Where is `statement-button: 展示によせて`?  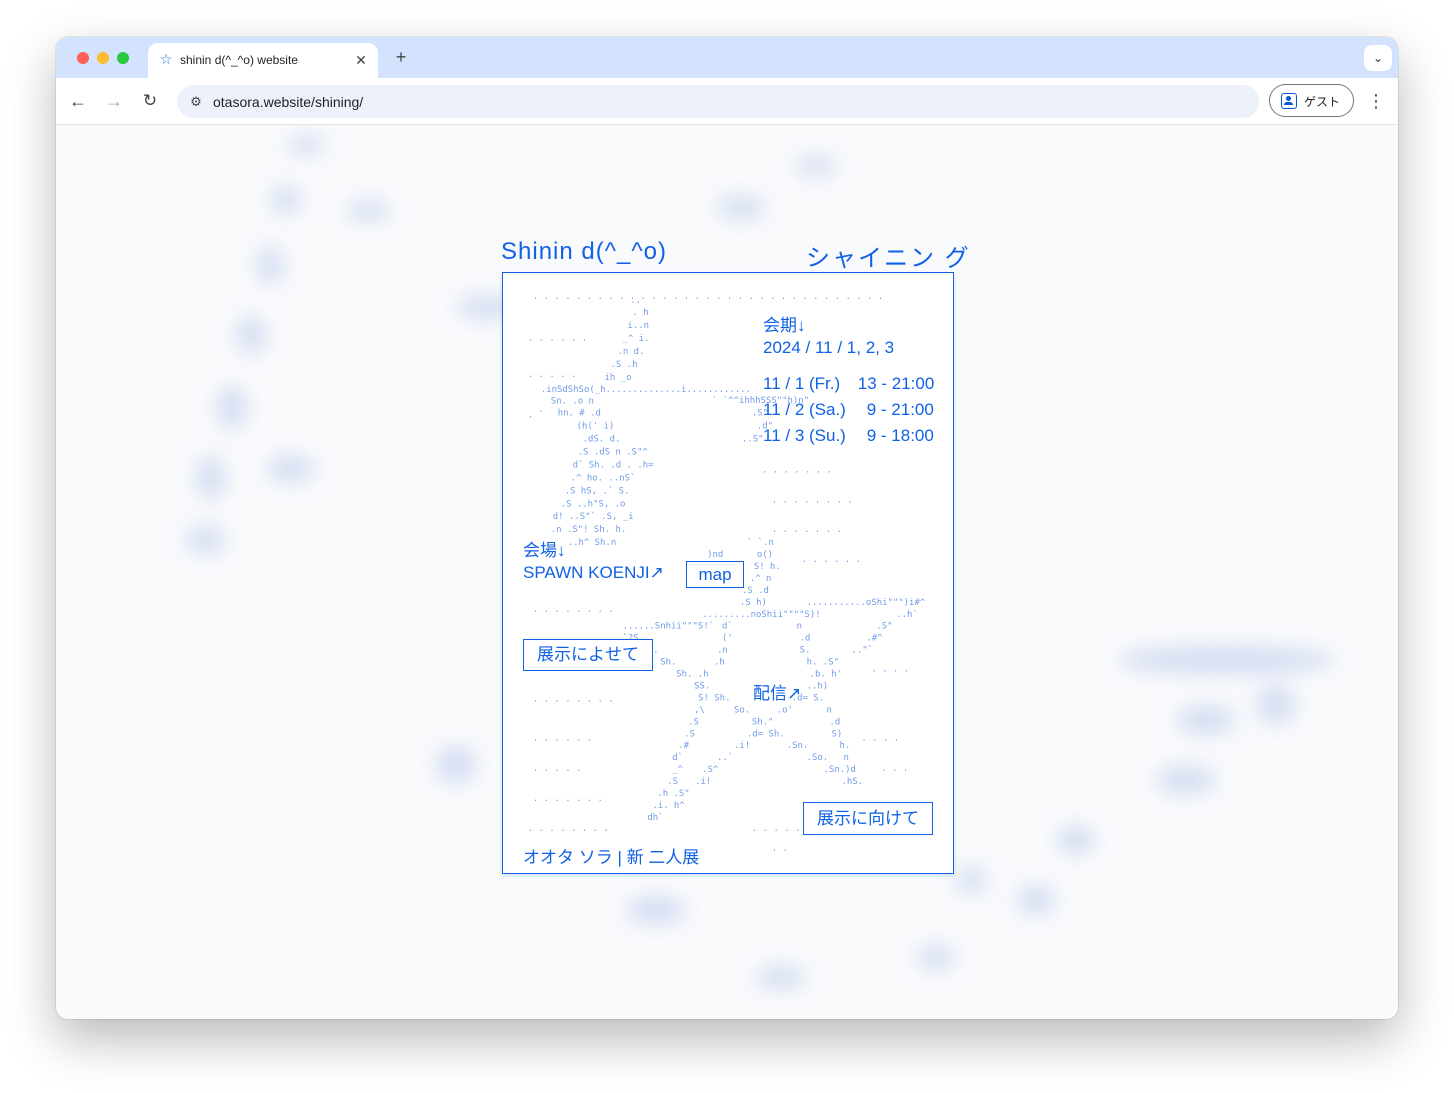
statement-button: 展示によせて is located at coordinates (588, 655).